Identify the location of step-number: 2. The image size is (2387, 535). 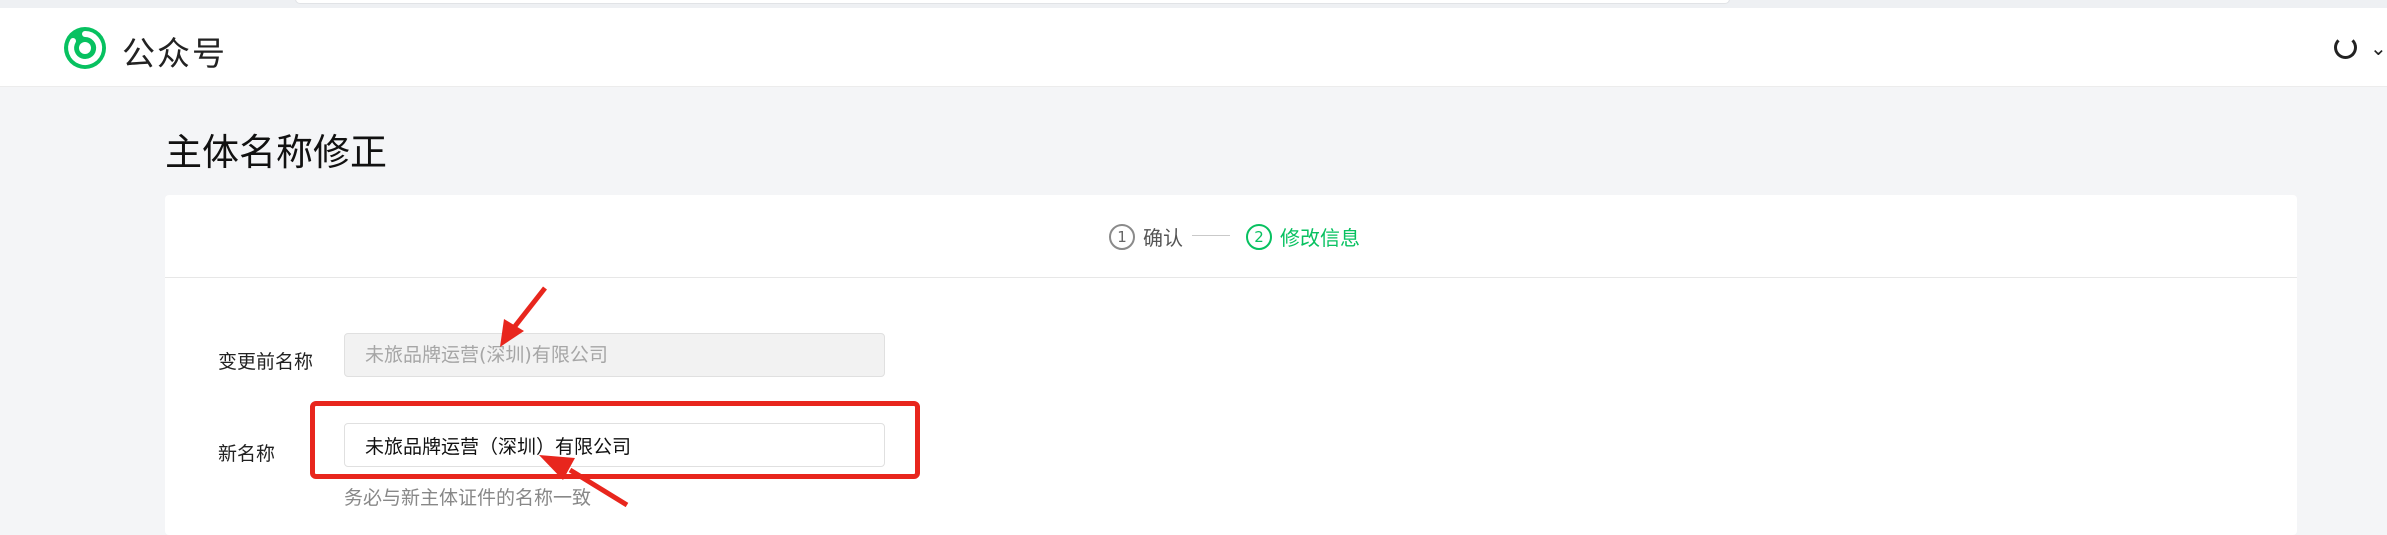
(1259, 236).